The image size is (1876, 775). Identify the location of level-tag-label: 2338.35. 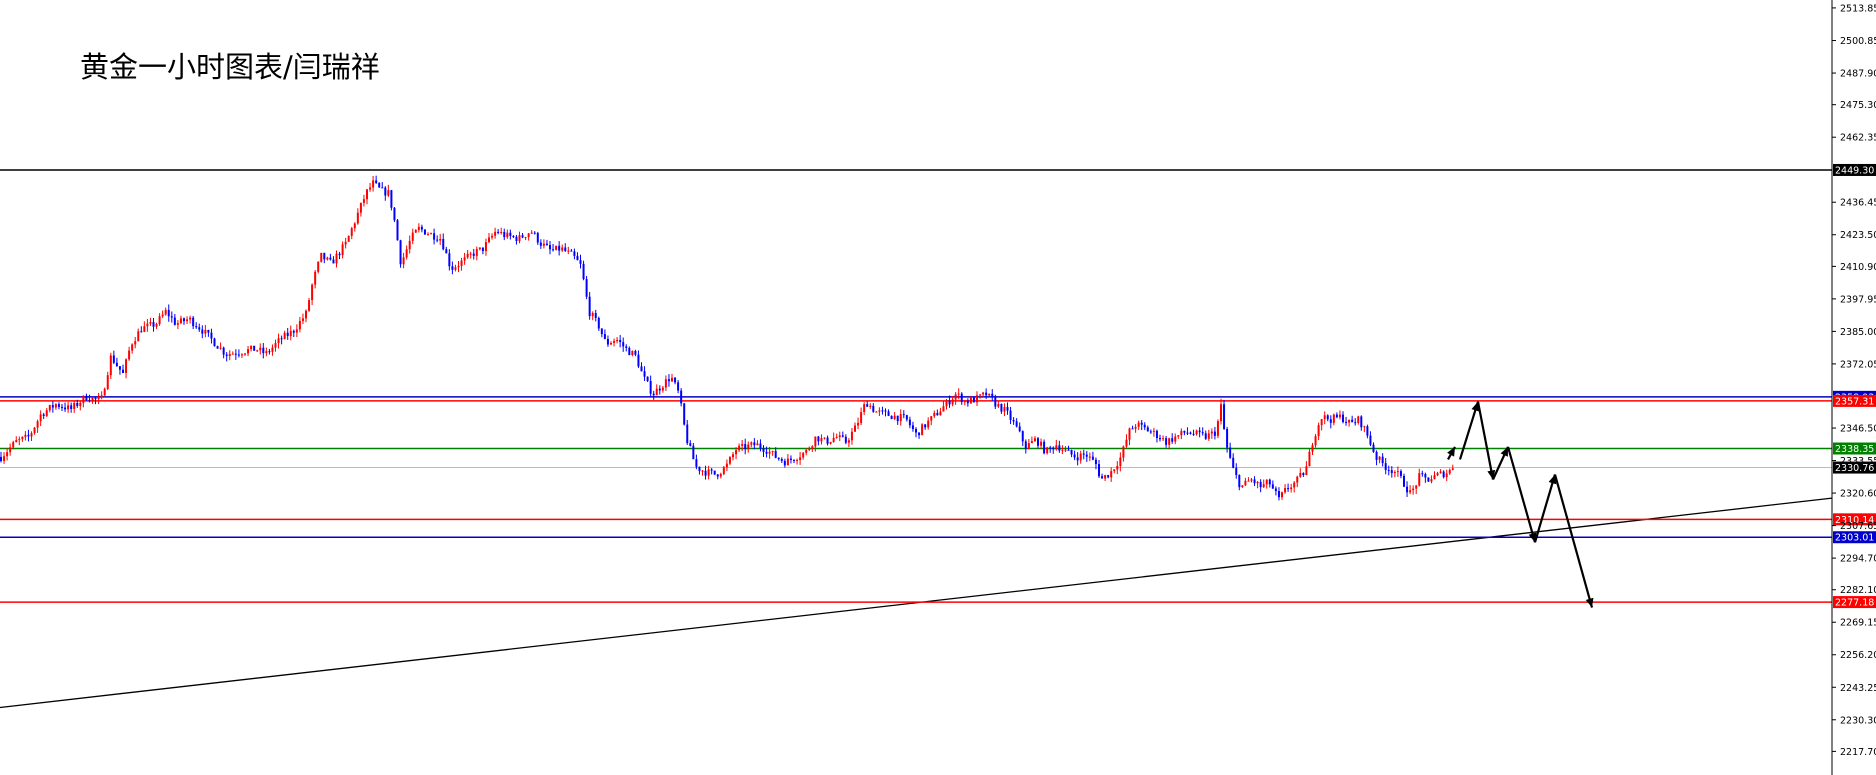
(1854, 449).